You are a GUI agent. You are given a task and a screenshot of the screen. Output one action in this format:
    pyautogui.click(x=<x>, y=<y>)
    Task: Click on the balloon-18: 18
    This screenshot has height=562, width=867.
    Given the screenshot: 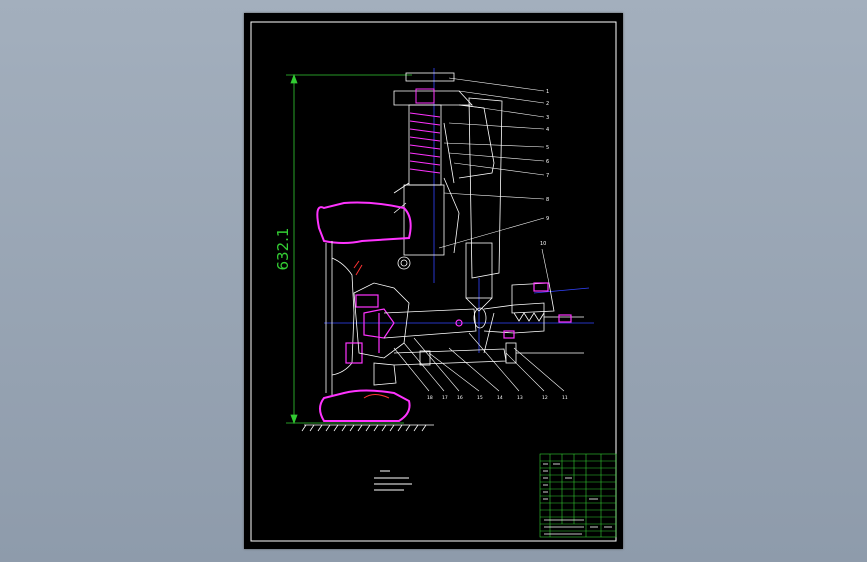 What is the action you would take?
    pyautogui.click(x=430, y=398)
    